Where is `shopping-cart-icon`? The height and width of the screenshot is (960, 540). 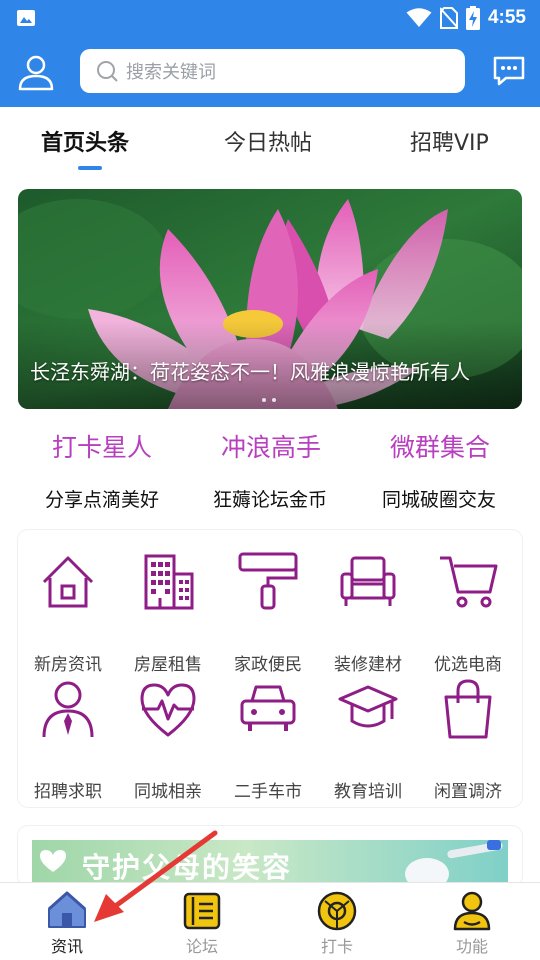 shopping-cart-icon is located at coordinates (469, 582).